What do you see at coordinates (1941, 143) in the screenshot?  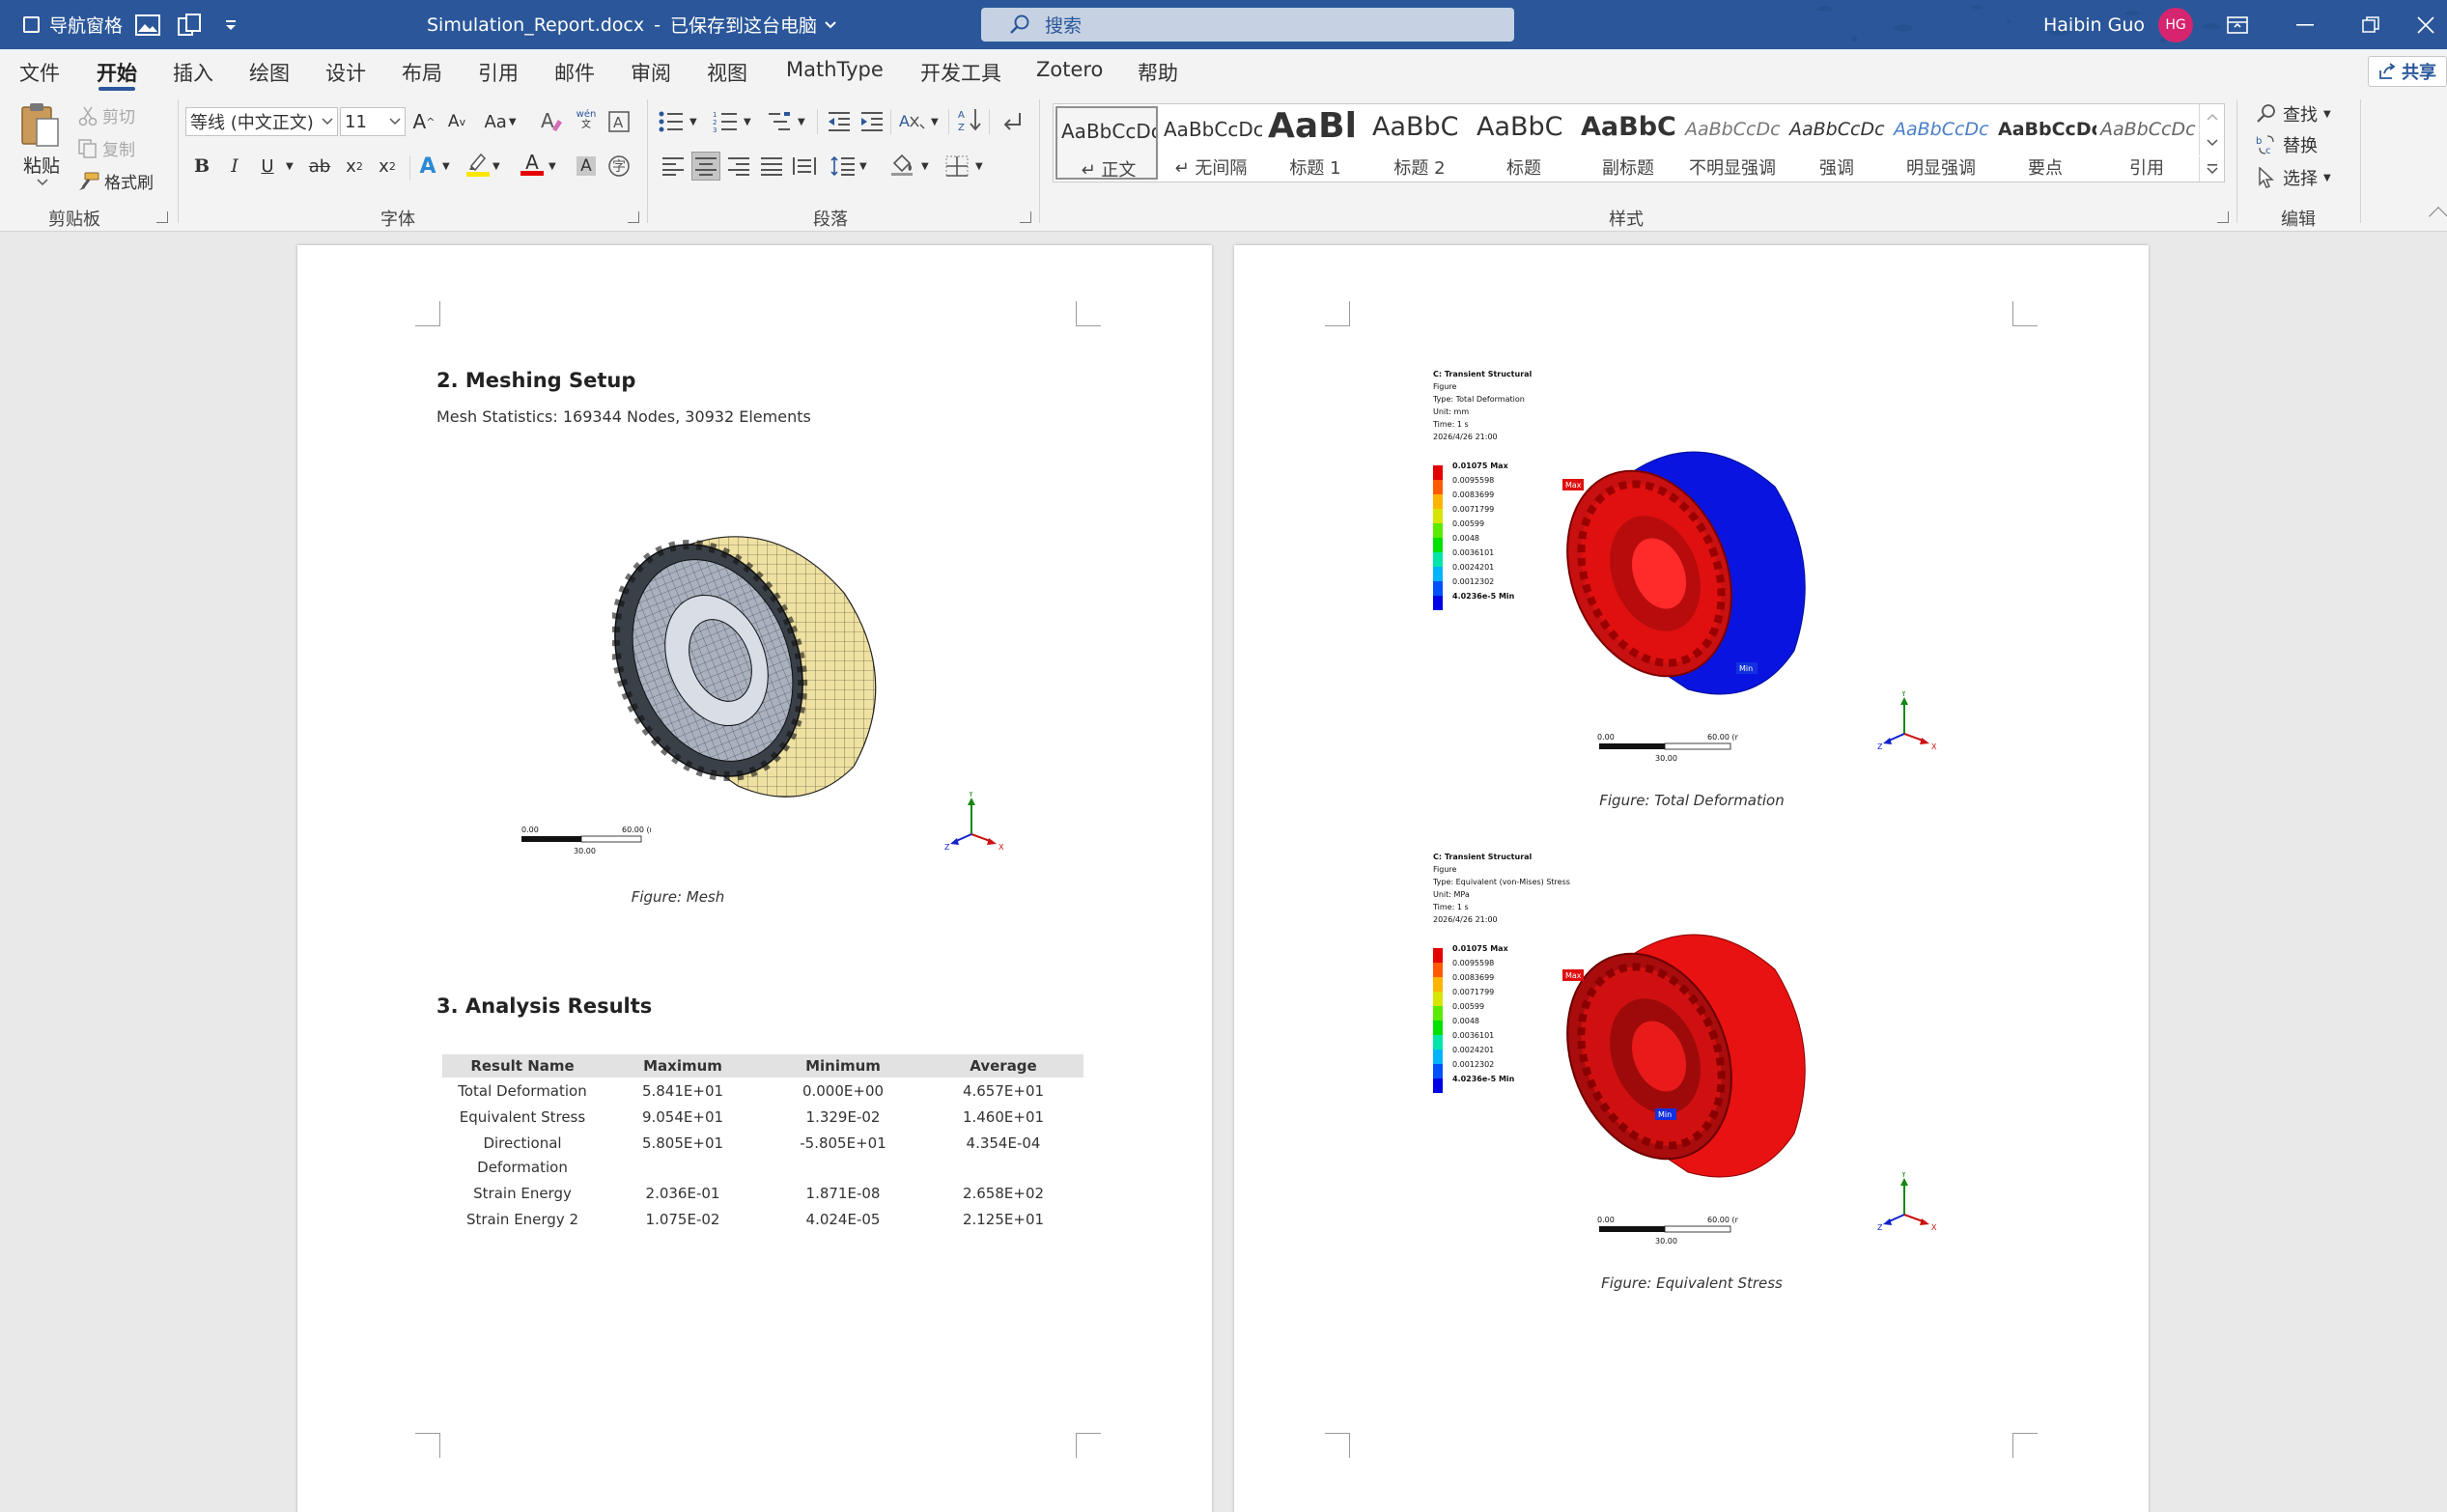 I see `style-intense-emphasis: AaBbCcDc 明显强调` at bounding box center [1941, 143].